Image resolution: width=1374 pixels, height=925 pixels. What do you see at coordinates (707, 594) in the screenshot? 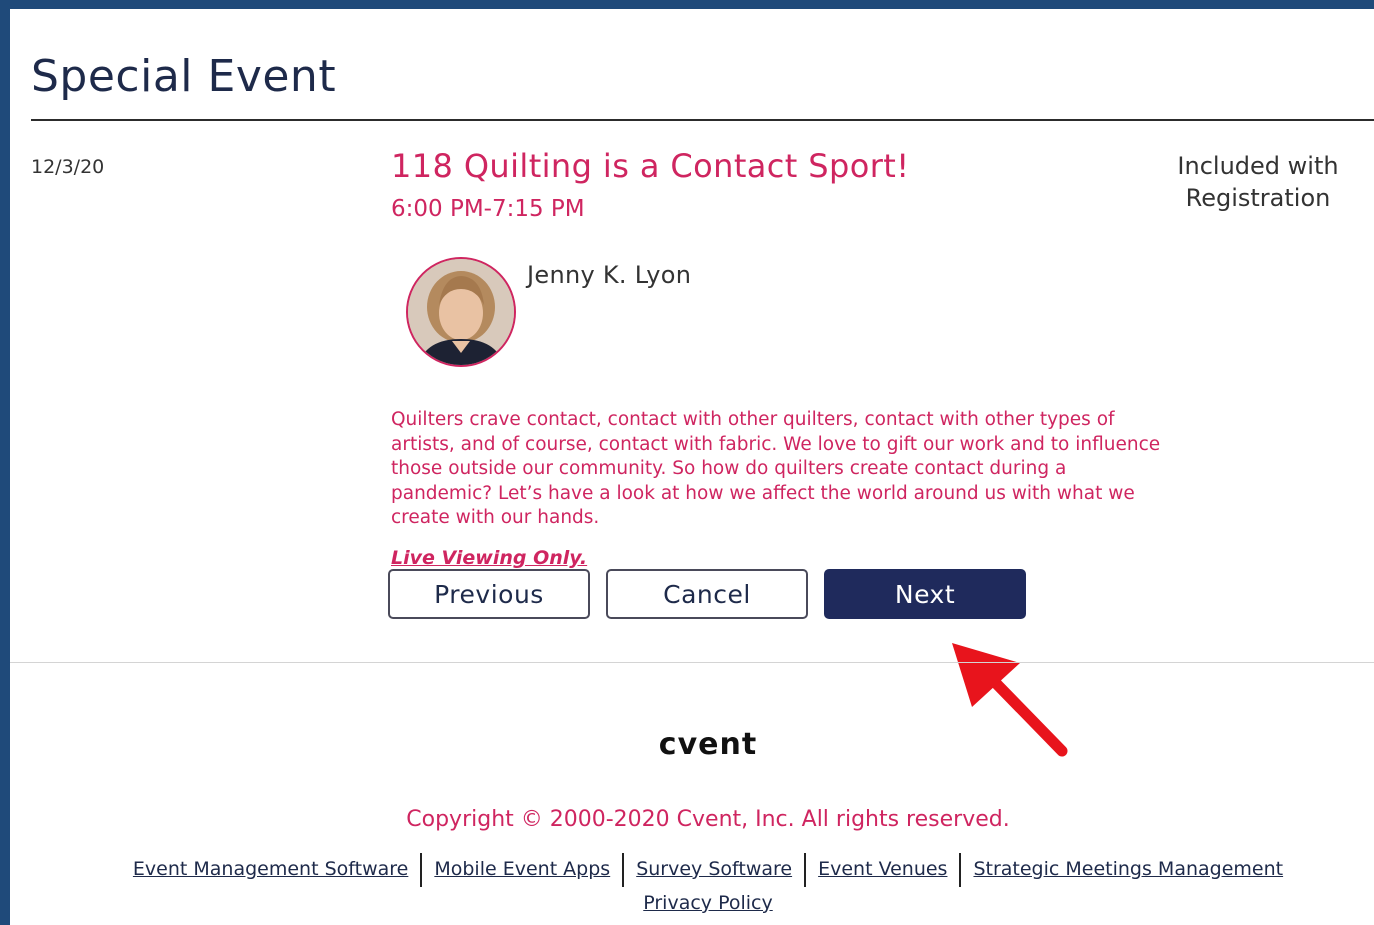
I see `cancel-button: Cancel` at bounding box center [707, 594].